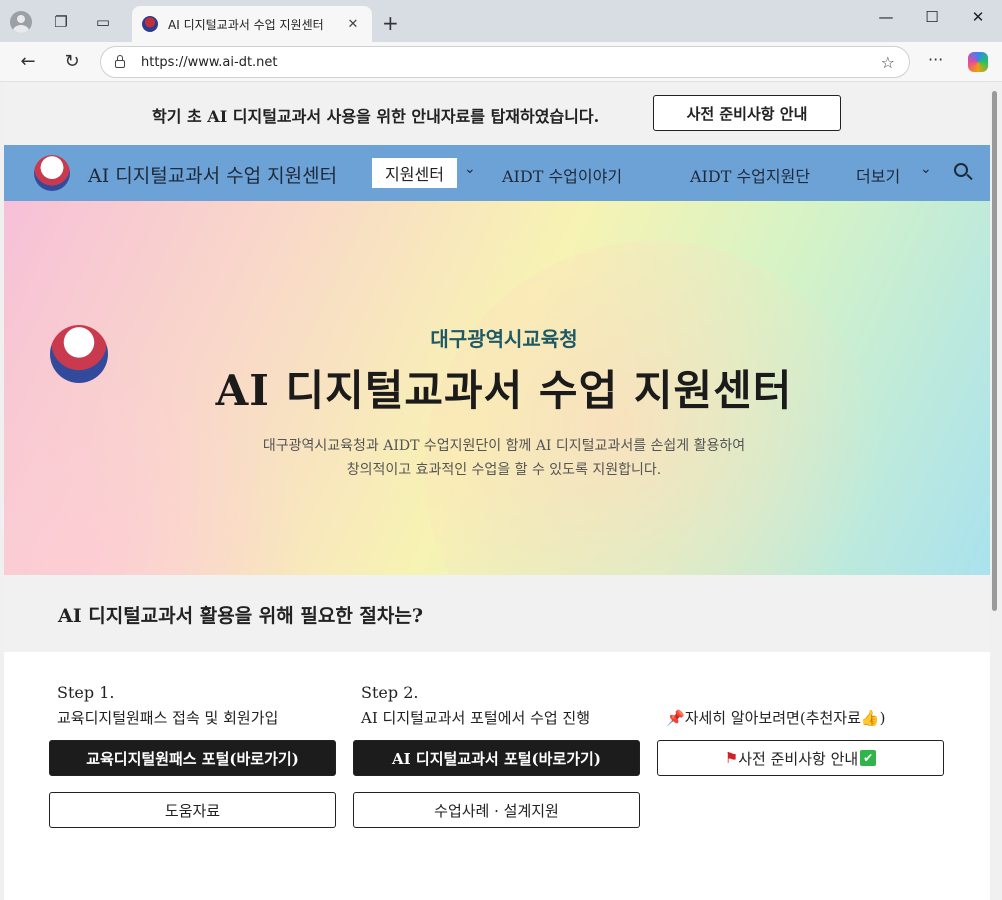  I want to click on browser-tab-active: AI 디지털교과서 수업 지원센터 ✕, so click(252, 24).